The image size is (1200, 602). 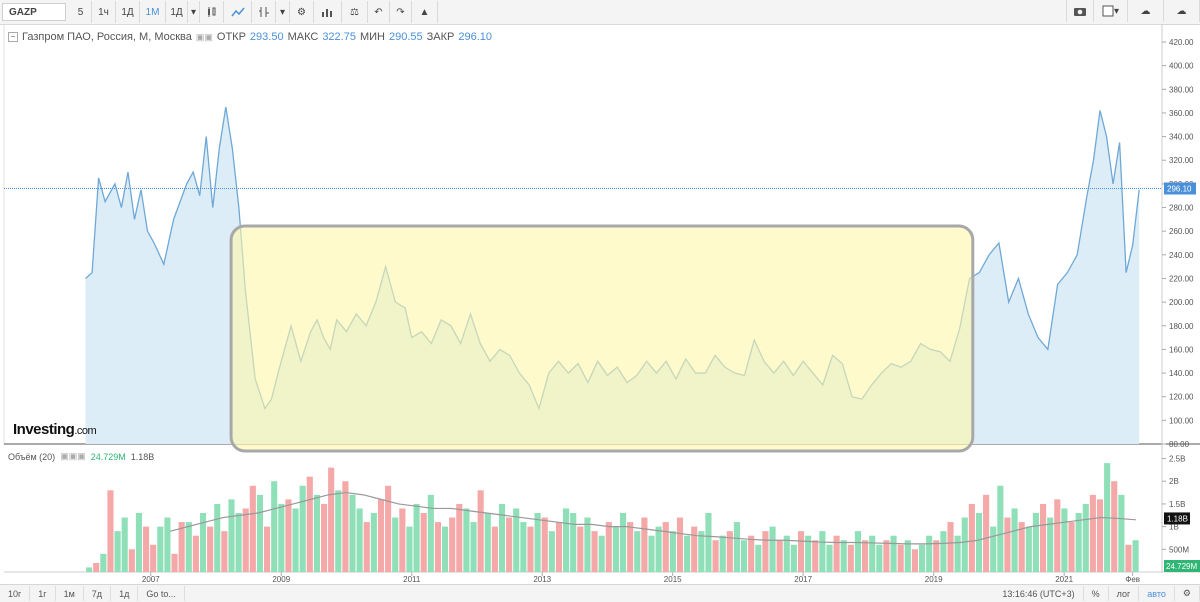 What do you see at coordinates (355, 12) in the screenshot?
I see `compare-icon: ⚖` at bounding box center [355, 12].